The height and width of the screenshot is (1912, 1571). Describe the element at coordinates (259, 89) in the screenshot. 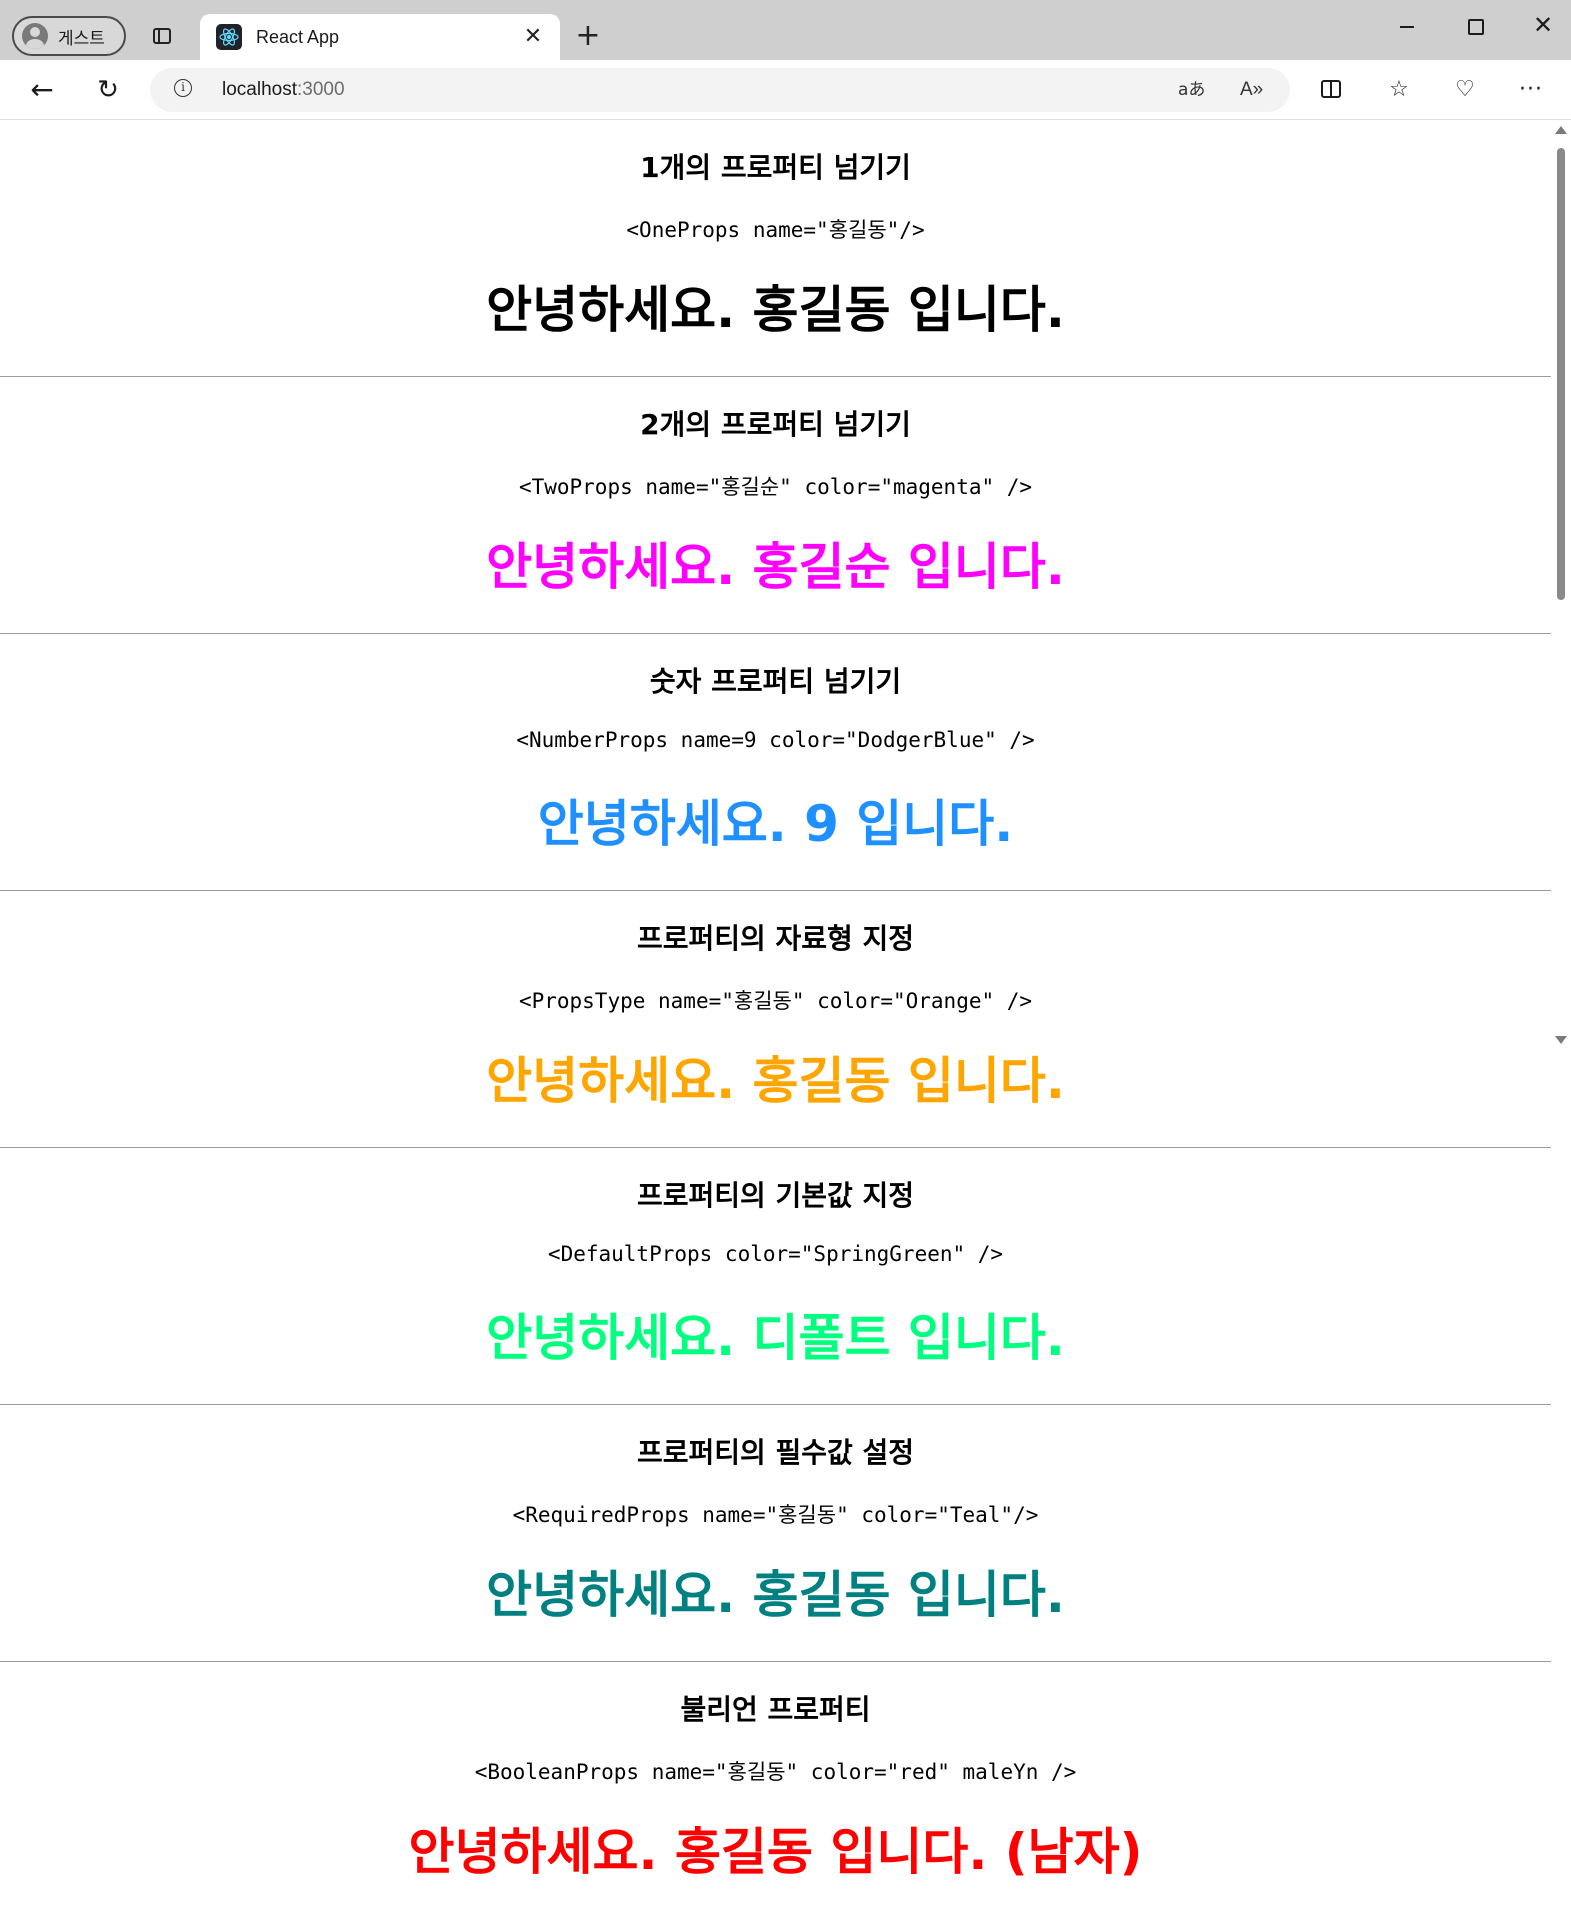

I see `url-host: localhost` at that location.